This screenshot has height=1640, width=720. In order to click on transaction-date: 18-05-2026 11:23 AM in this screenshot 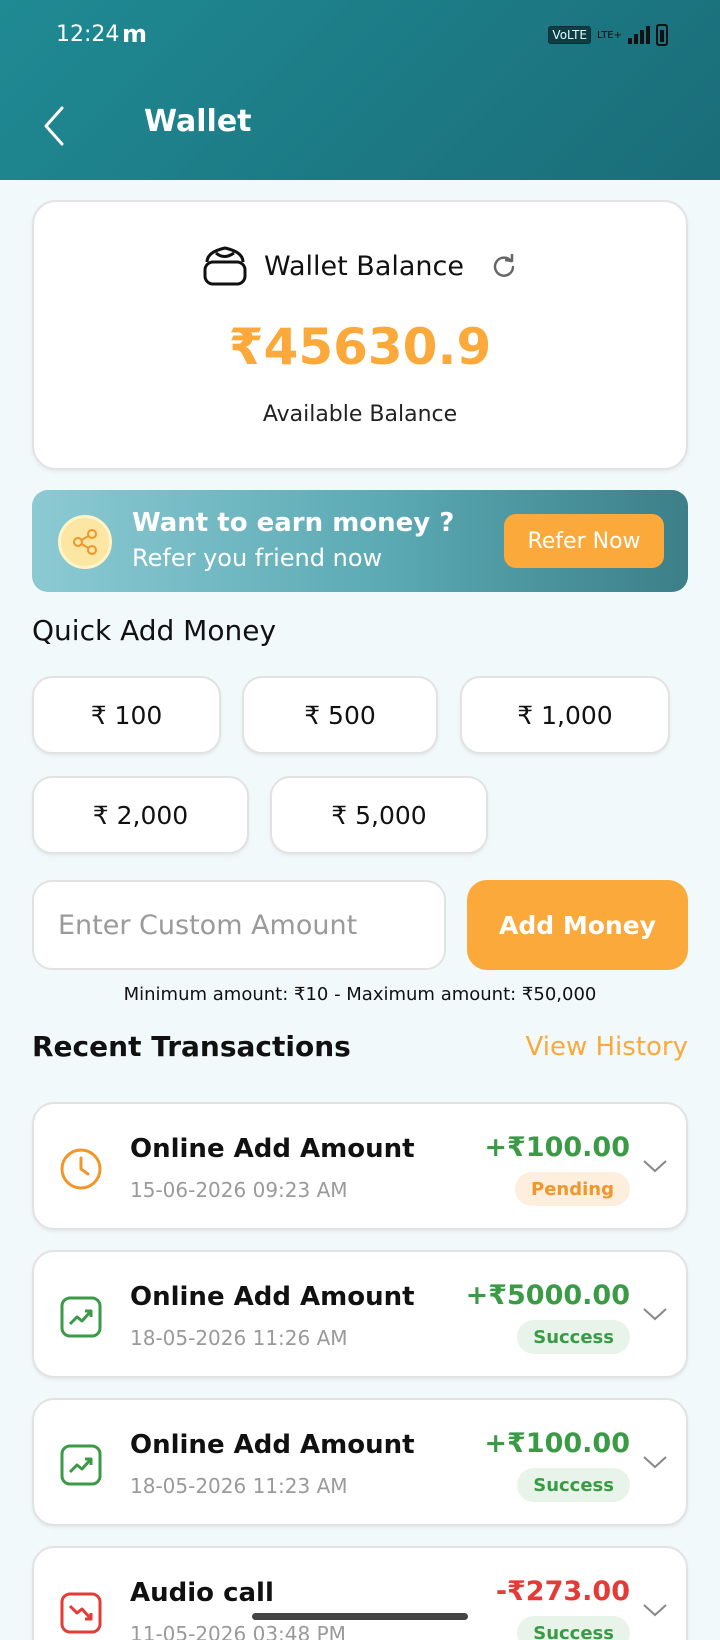, I will do `click(239, 1486)`.